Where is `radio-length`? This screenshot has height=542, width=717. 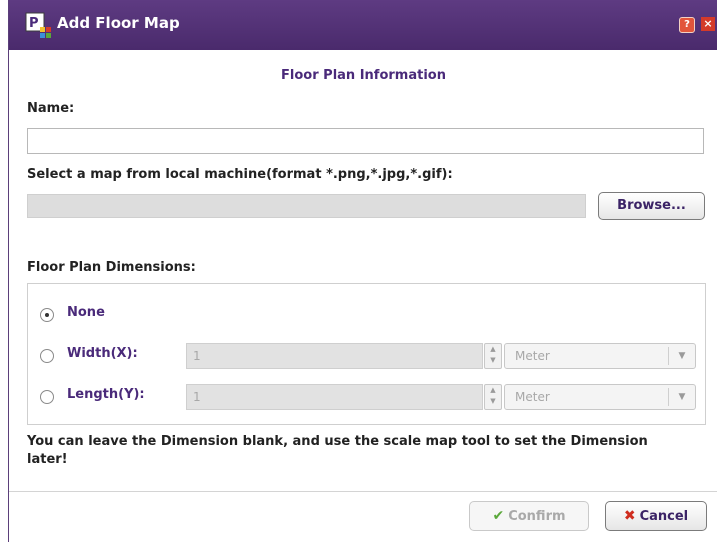 radio-length is located at coordinates (47, 397).